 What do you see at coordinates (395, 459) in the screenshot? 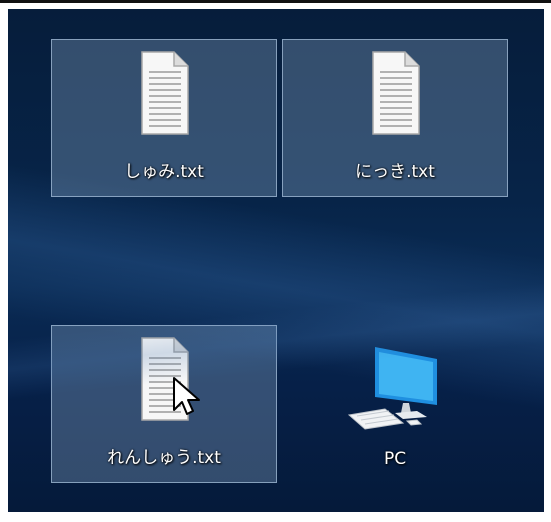
I see `desktop-icon-label: PC` at bounding box center [395, 459].